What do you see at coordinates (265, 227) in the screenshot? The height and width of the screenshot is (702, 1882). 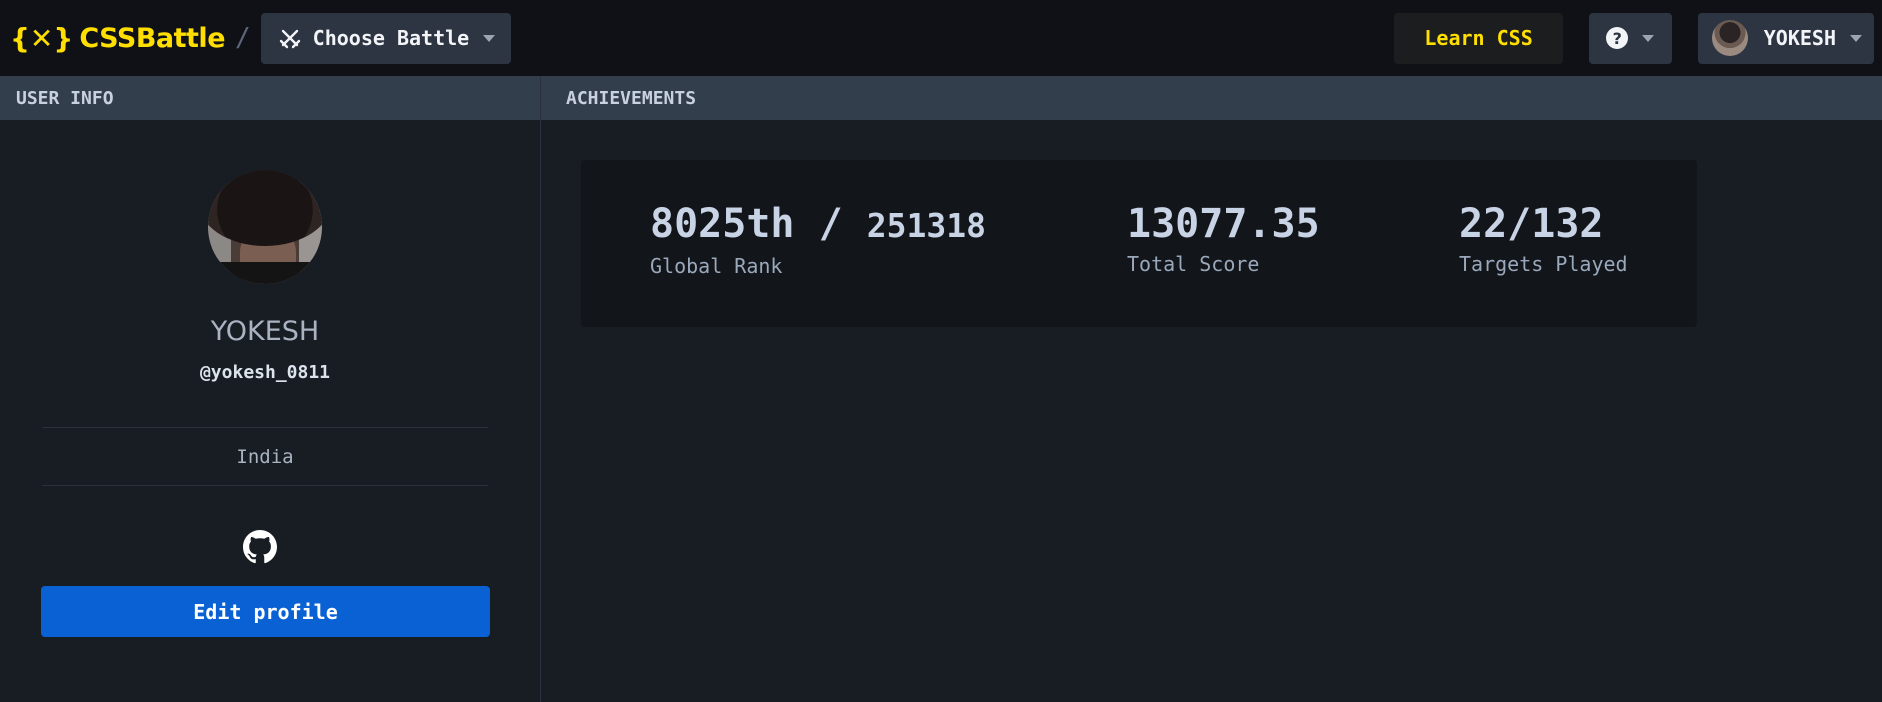 I see `profile-avatar` at bounding box center [265, 227].